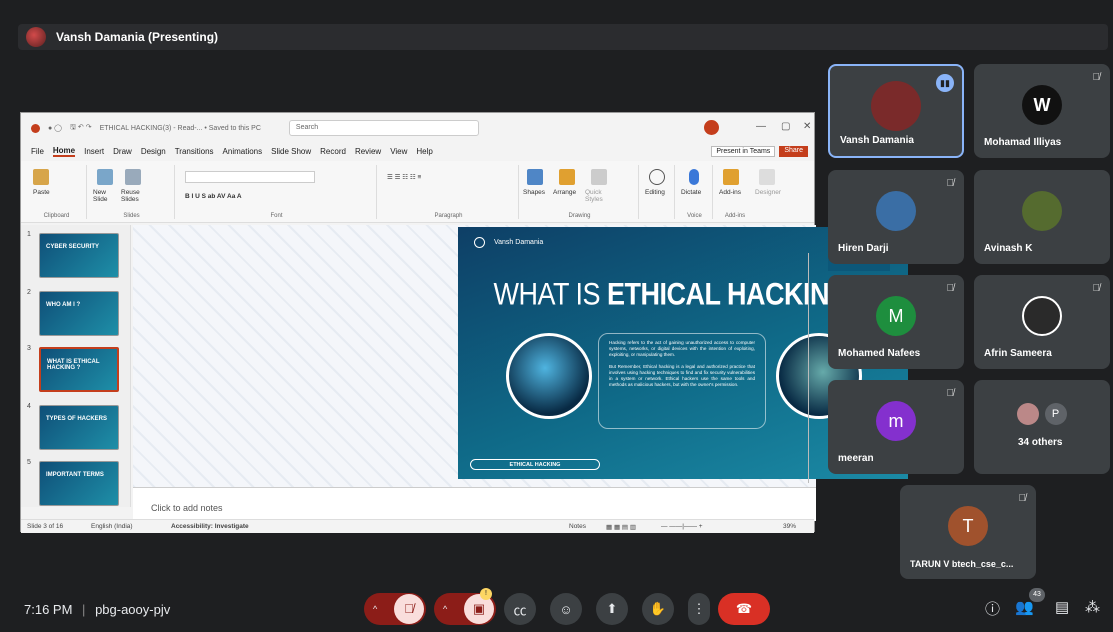  I want to click on font-name-select, so click(250, 177).